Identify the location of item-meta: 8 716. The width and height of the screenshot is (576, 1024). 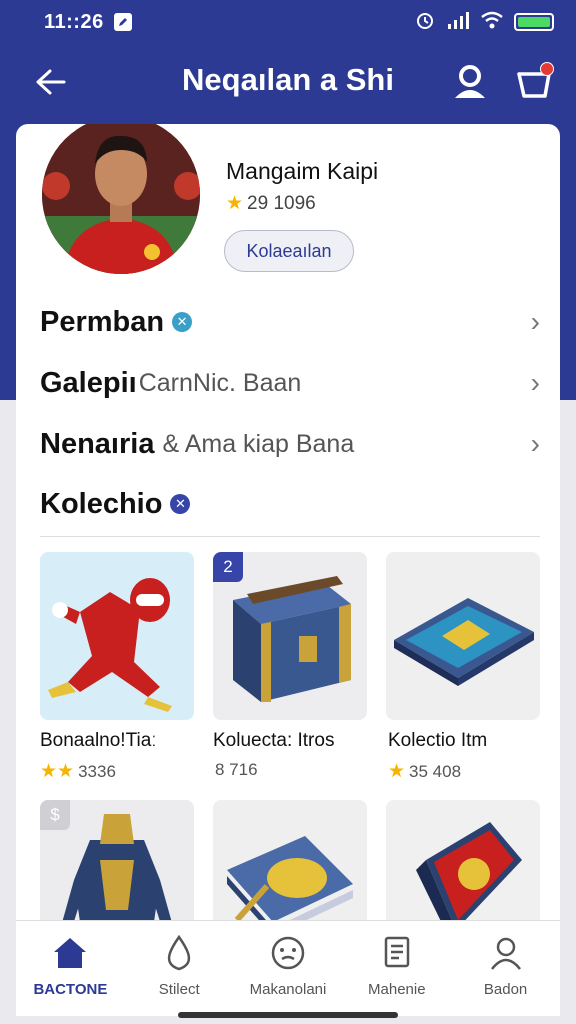
(236, 769).